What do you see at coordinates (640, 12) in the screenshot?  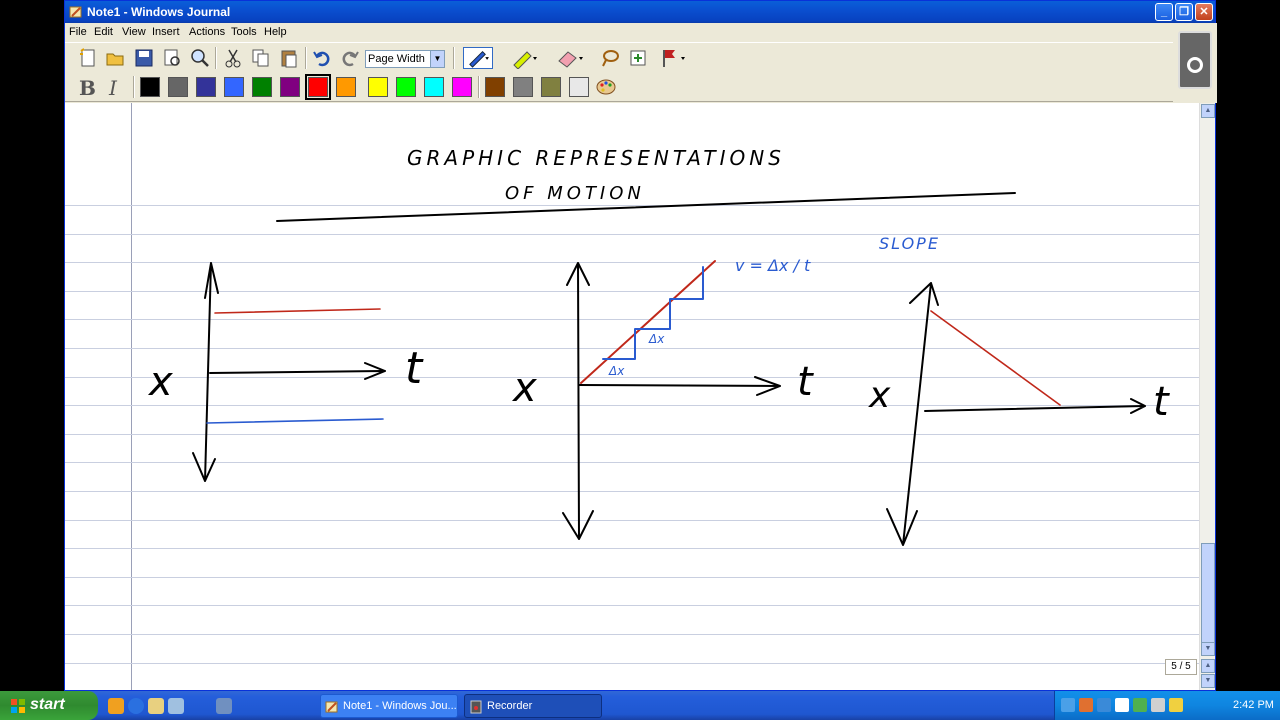 I see `title-bar: Note1 - Windows Journal _ ❐ ✕` at bounding box center [640, 12].